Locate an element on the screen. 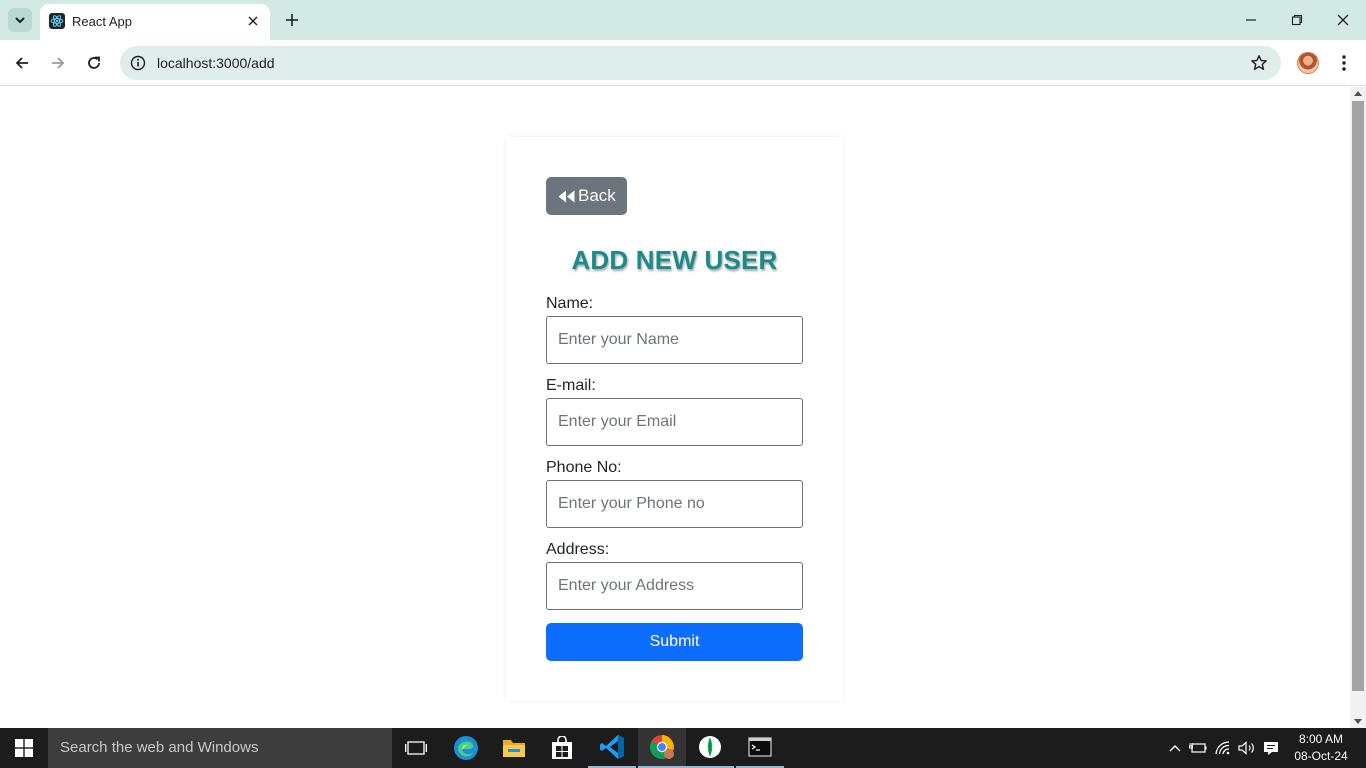 The width and height of the screenshot is (1366, 768). restore-icon is located at coordinates (1297, 20).